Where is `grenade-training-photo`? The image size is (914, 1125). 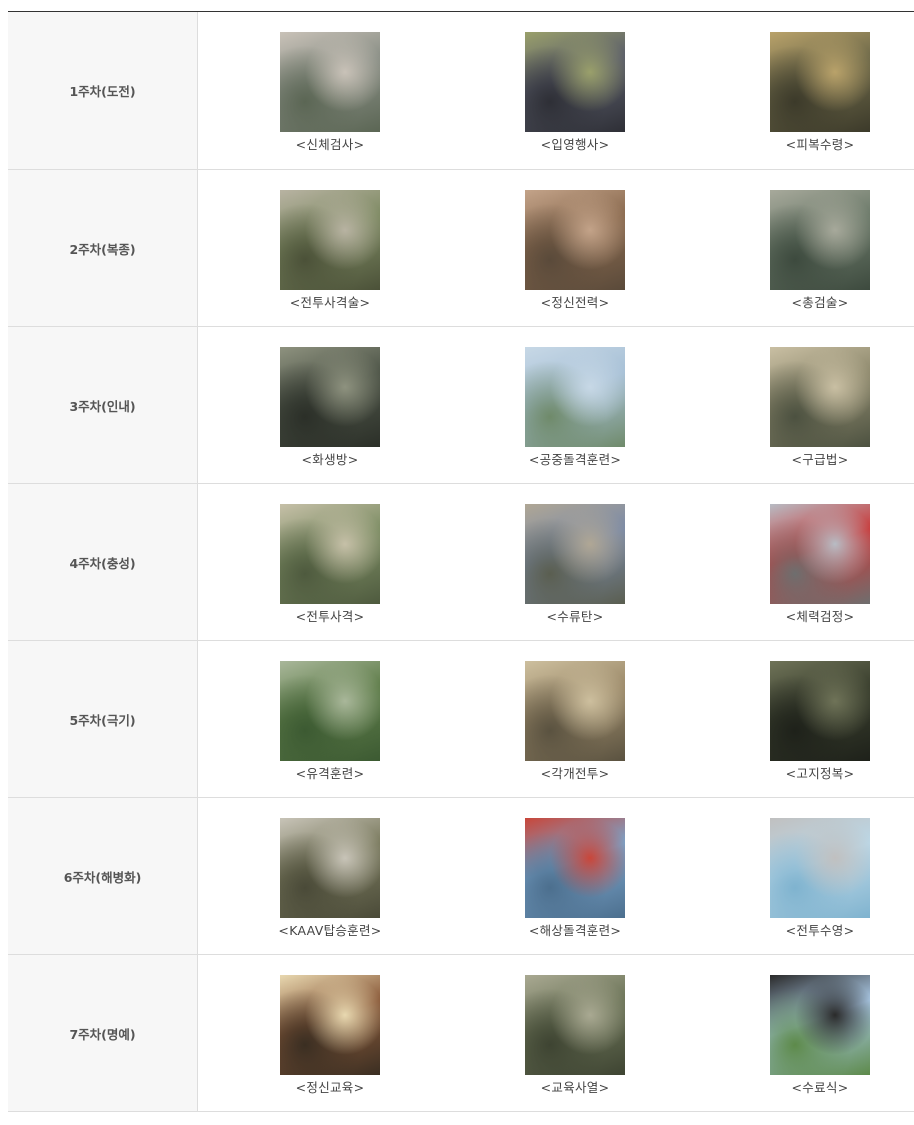 grenade-training-photo is located at coordinates (575, 554).